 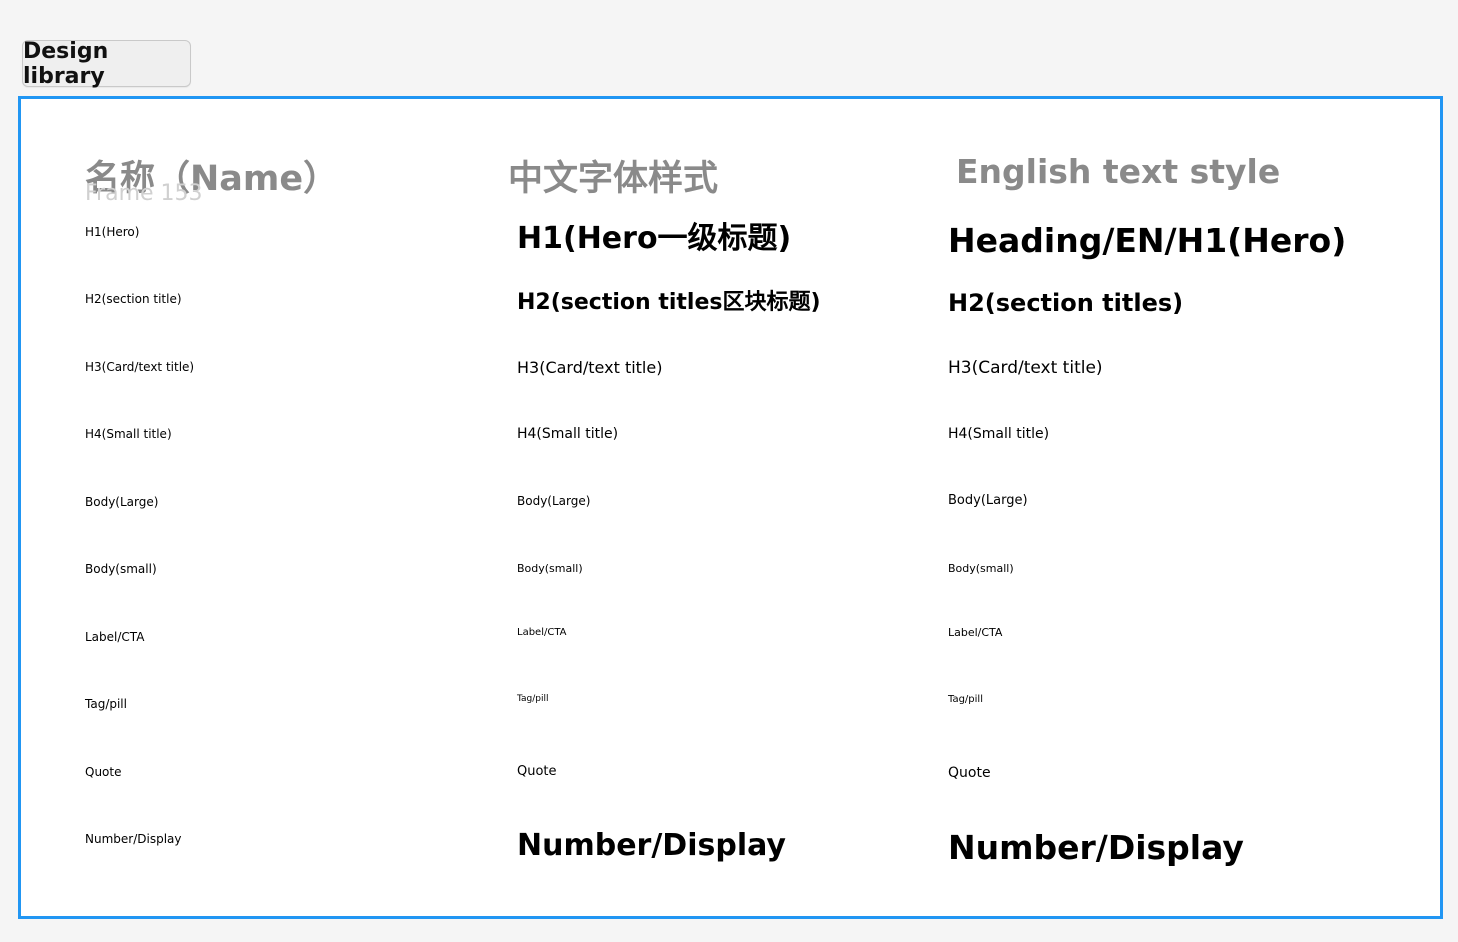 I want to click on en-sample-body-large: Body(Large), so click(x=988, y=500).